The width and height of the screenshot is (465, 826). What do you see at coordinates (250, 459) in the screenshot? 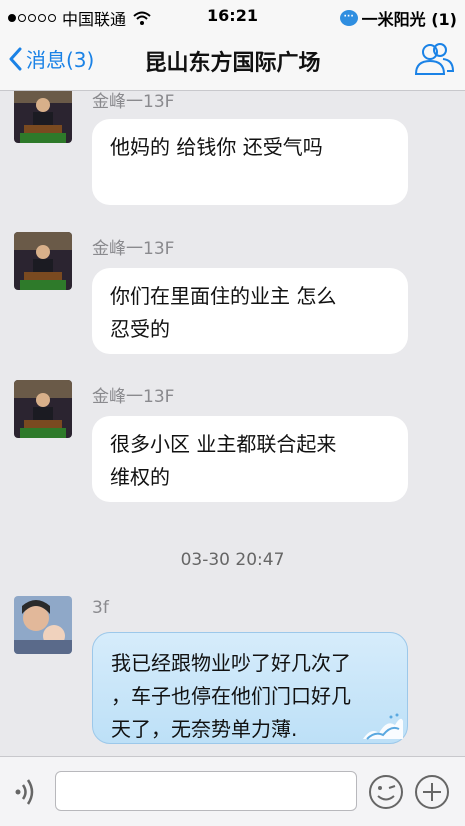
I see `message-bubble: 很多小区 业主都联合起来 维权的` at bounding box center [250, 459].